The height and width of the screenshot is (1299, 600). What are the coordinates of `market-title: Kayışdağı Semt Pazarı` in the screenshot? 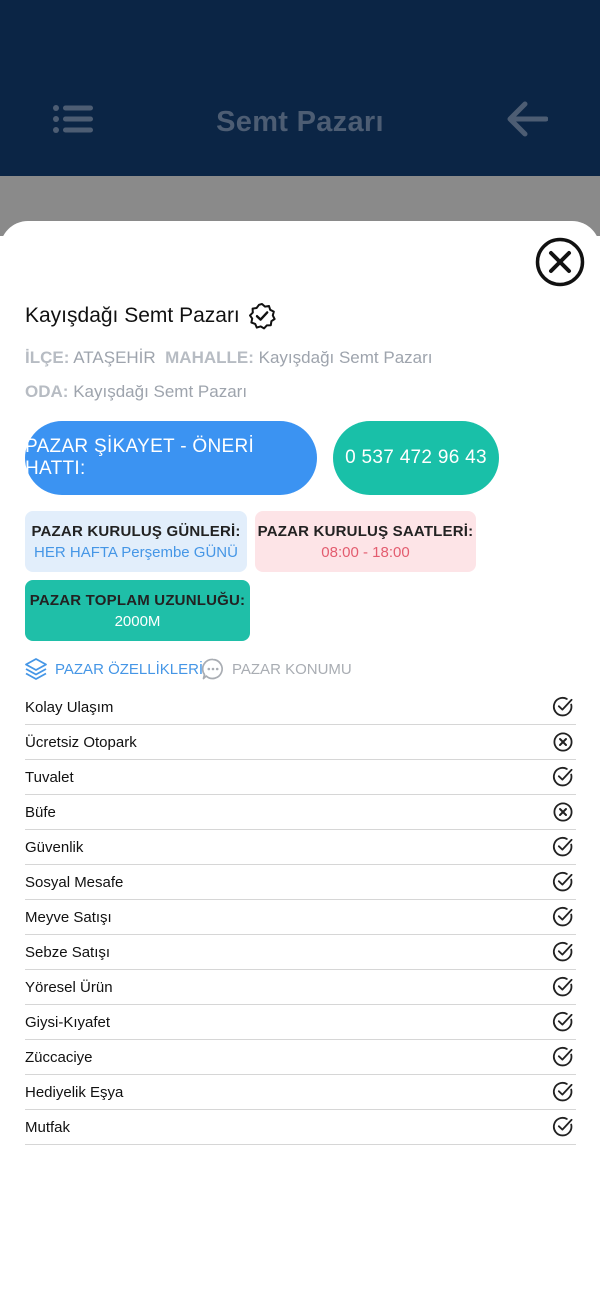 It's located at (150, 316).